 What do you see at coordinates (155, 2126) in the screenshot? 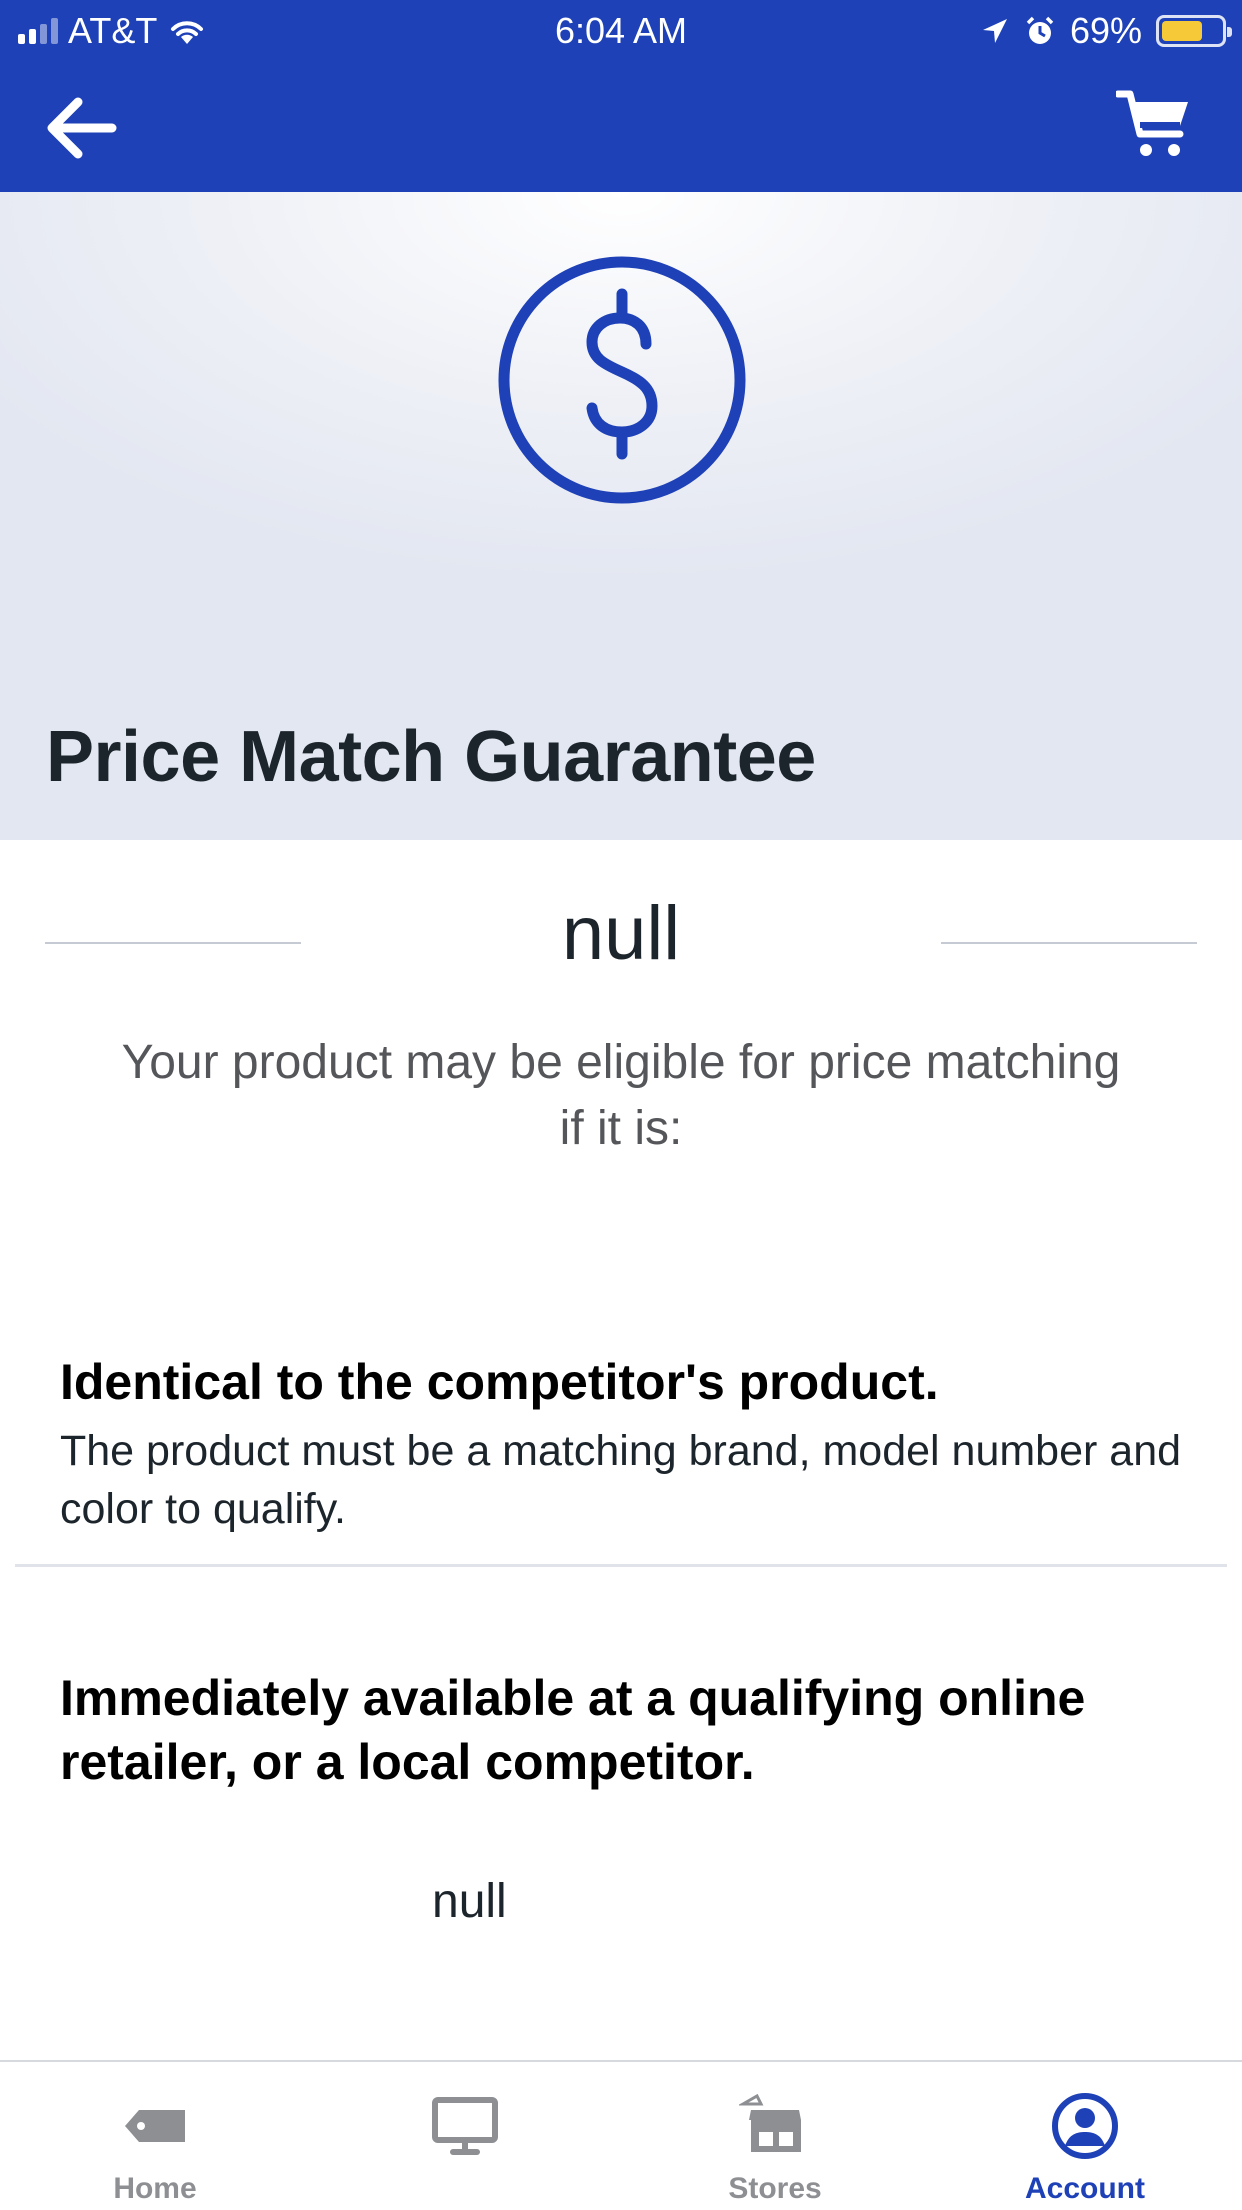
I see `tag-icon` at bounding box center [155, 2126].